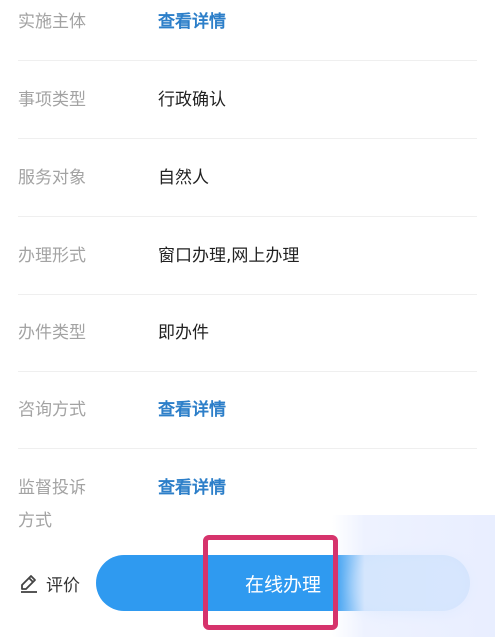  Describe the element at coordinates (52, 333) in the screenshot. I see `row-label: 办件类型` at that location.